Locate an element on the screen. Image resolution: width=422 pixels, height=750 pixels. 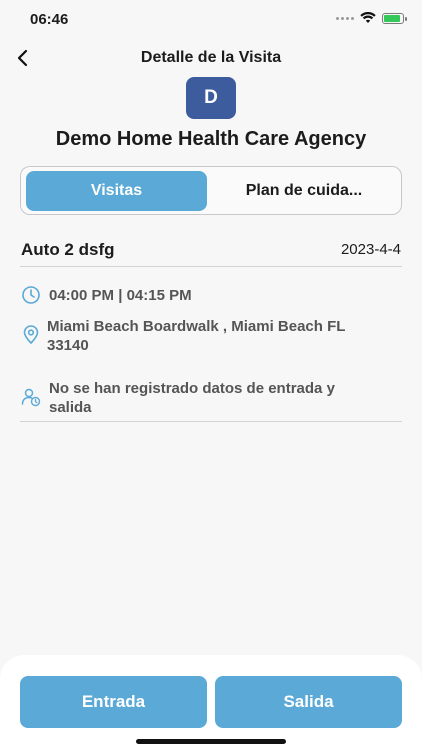
divider is located at coordinates (211, 421).